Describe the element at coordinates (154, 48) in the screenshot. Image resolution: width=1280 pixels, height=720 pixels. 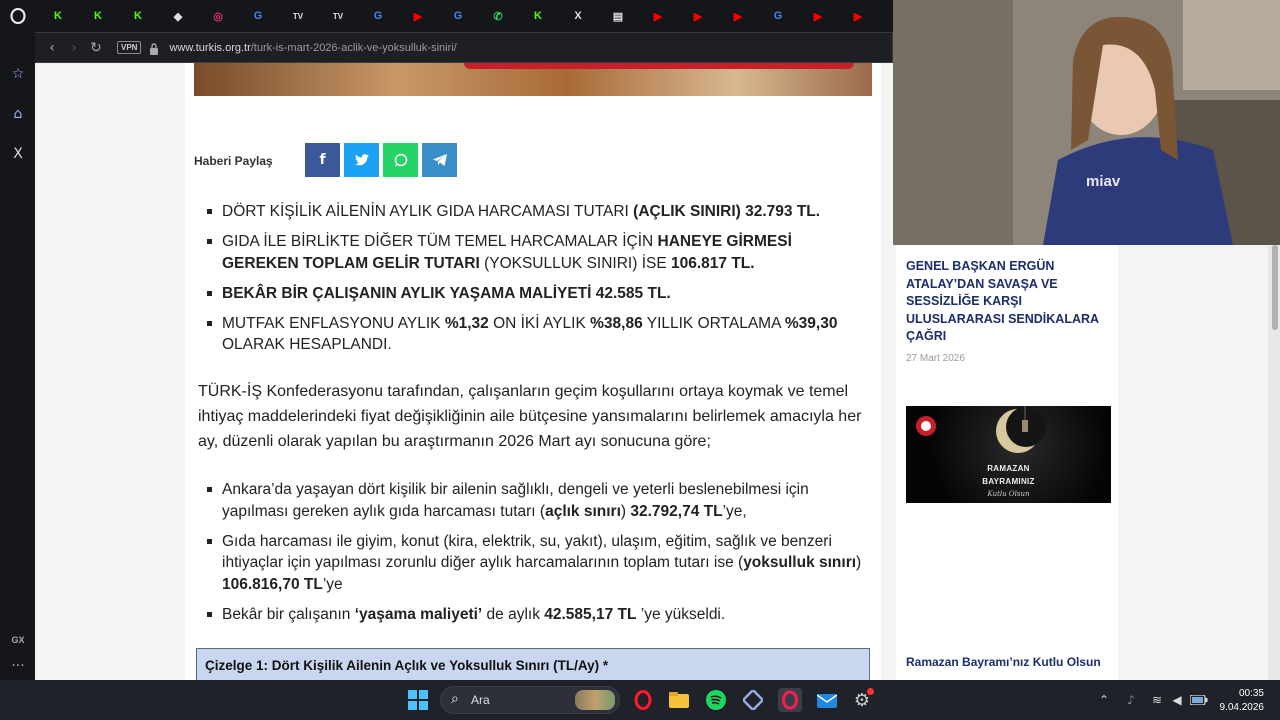
I see `lock-icon` at that location.